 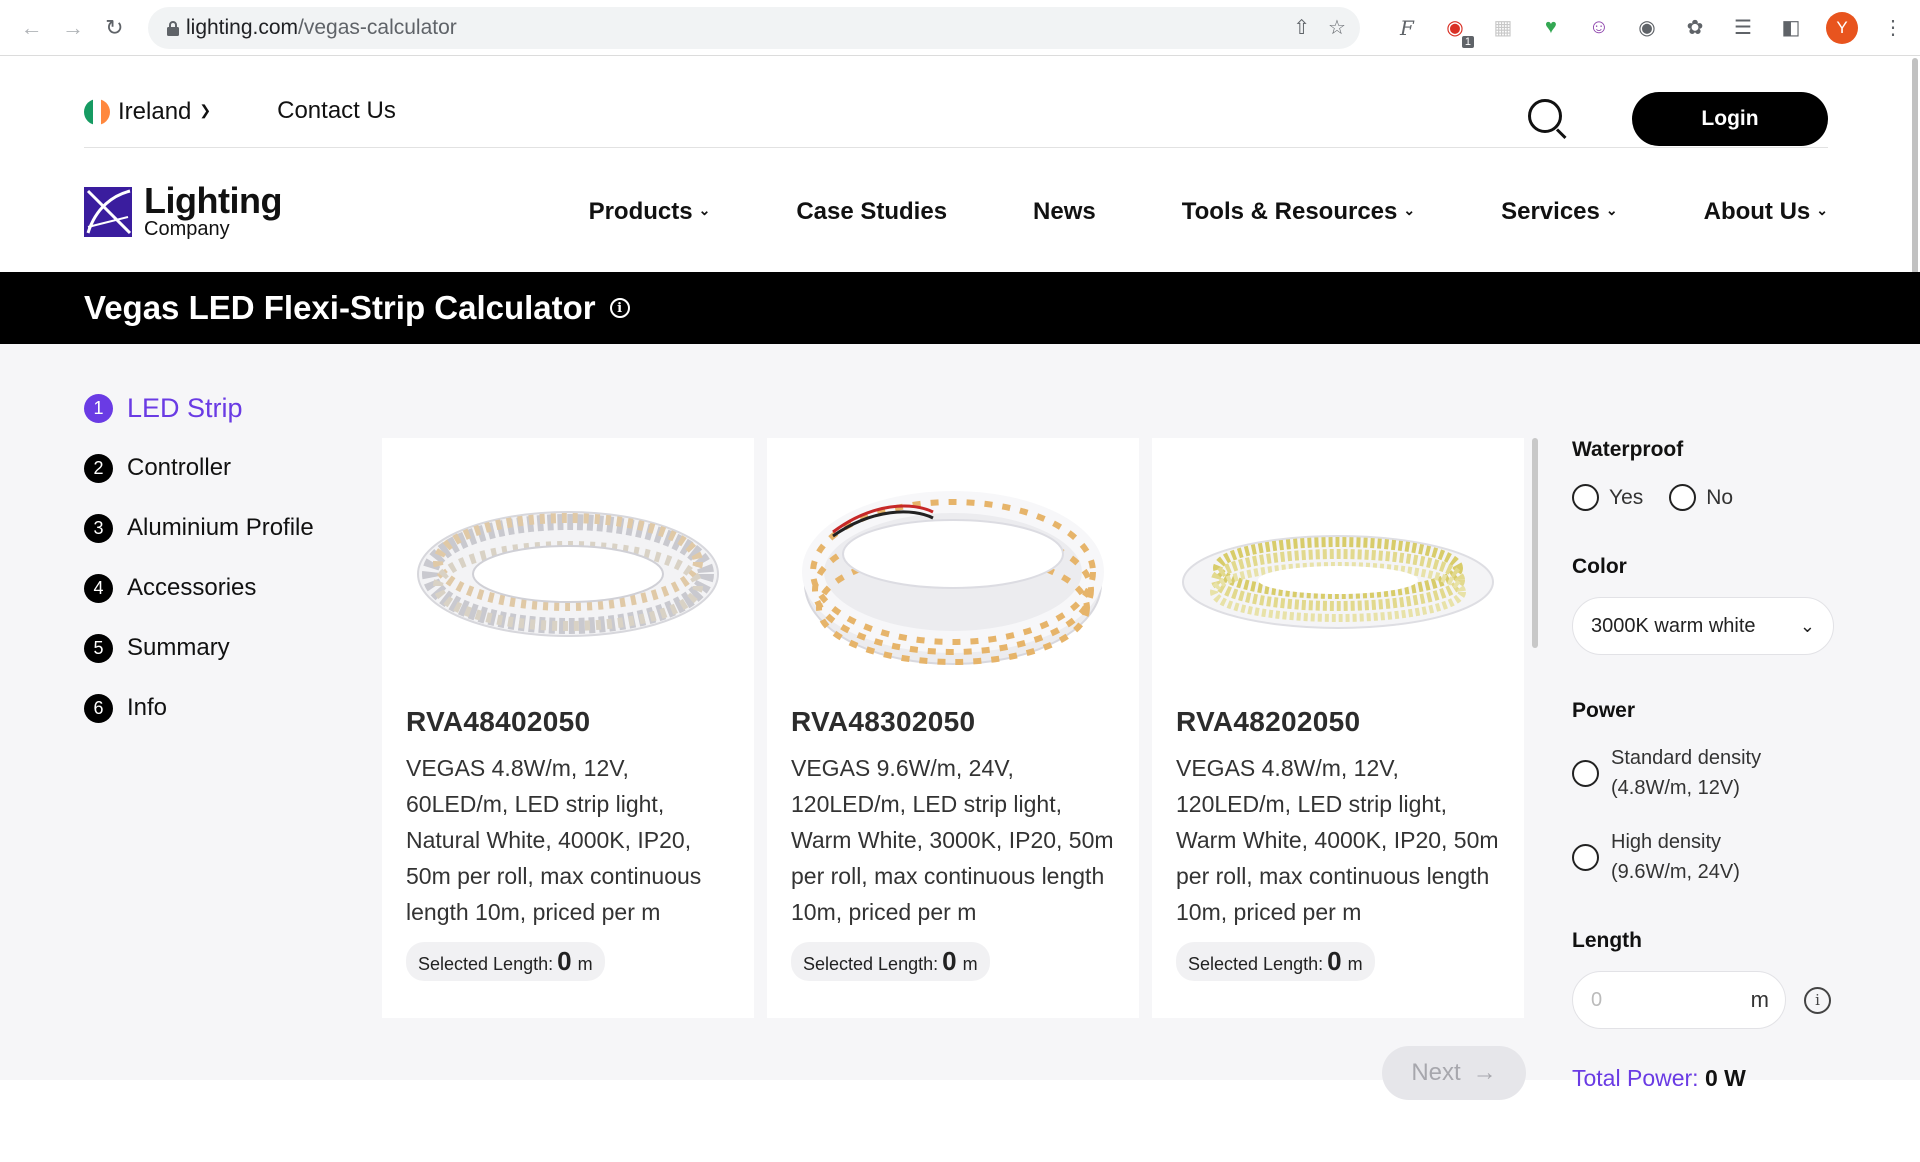 I want to click on product-sku: RVA48402050, so click(x=498, y=721).